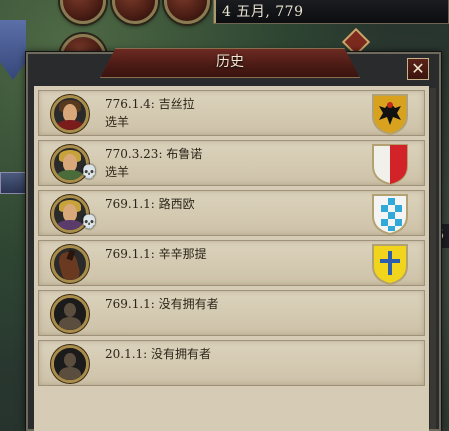 The width and height of the screenshot is (449, 431). I want to click on entry-date-name: 20.1.1: 没有拥有者, so click(158, 354).